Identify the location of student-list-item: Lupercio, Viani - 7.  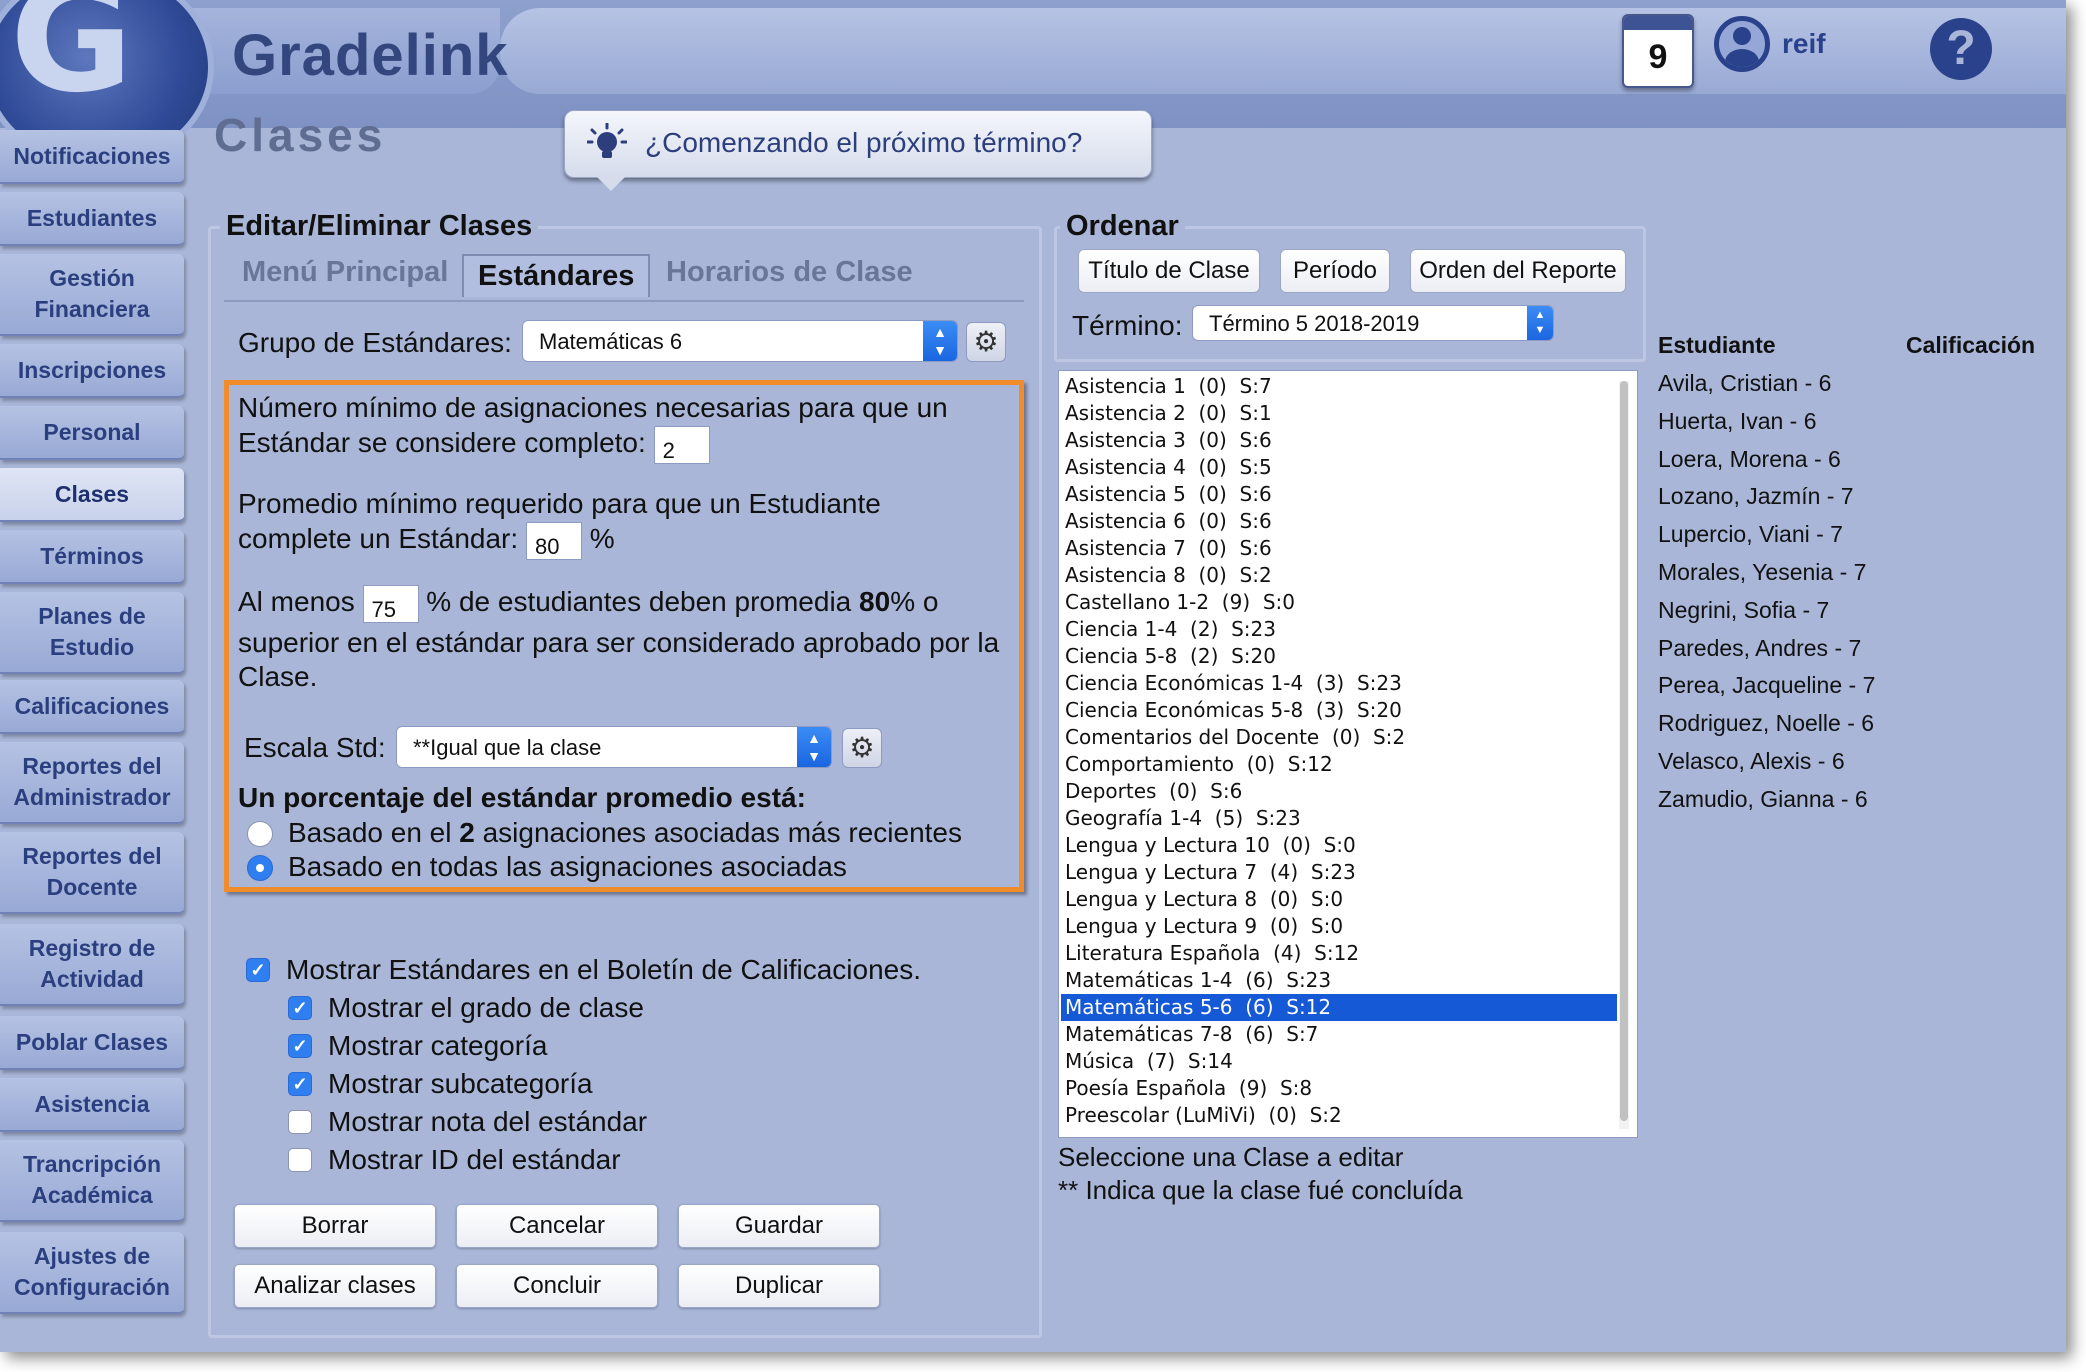
(1750, 534).